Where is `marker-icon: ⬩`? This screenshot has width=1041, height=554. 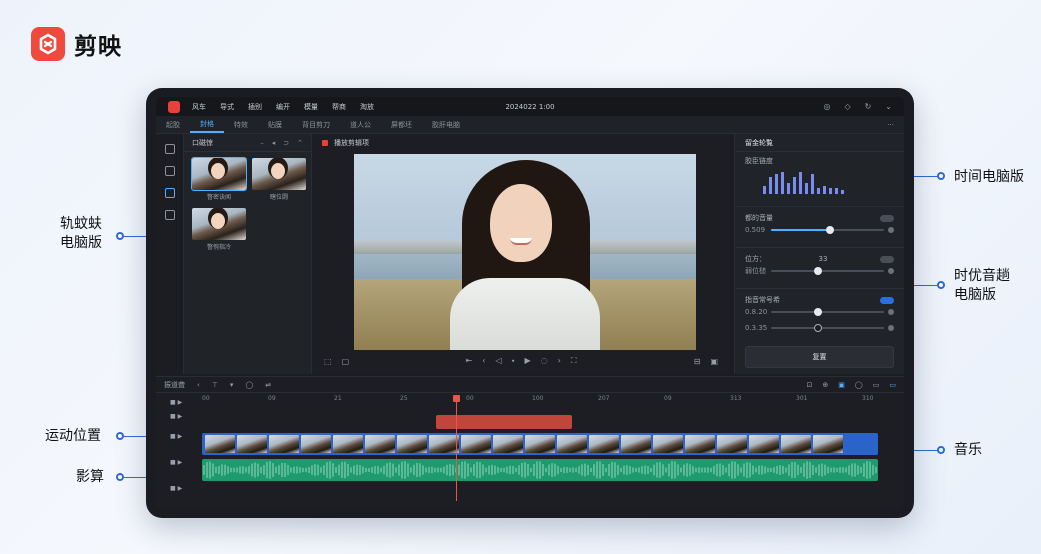
marker-icon: ⬩ is located at coordinates (513, 361).